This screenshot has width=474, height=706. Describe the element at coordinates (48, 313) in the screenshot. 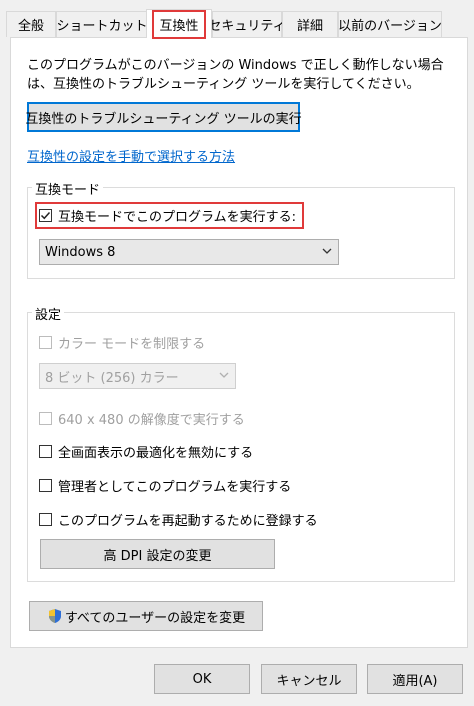

I see `group-title: 設定` at that location.